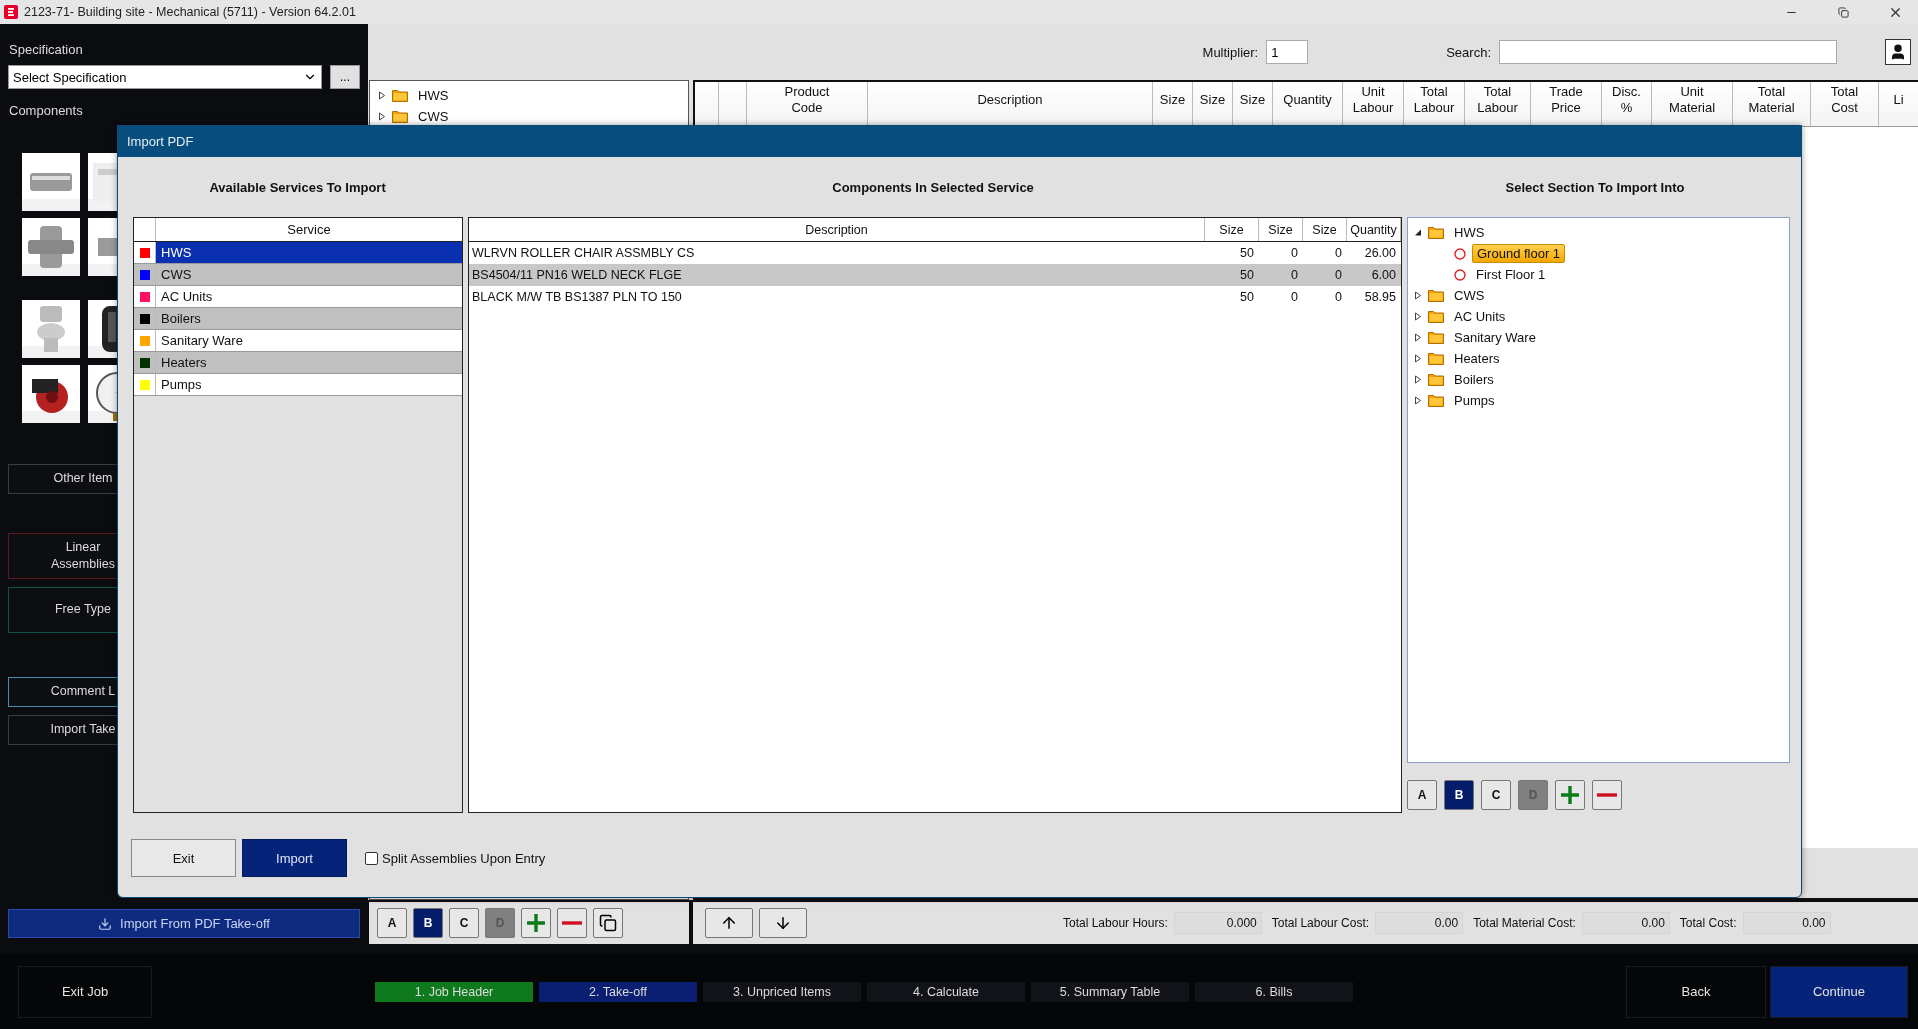 Image resolution: width=1918 pixels, height=1029 pixels. What do you see at coordinates (1519, 253) in the screenshot?
I see `tree-item: Ground floor 1` at bounding box center [1519, 253].